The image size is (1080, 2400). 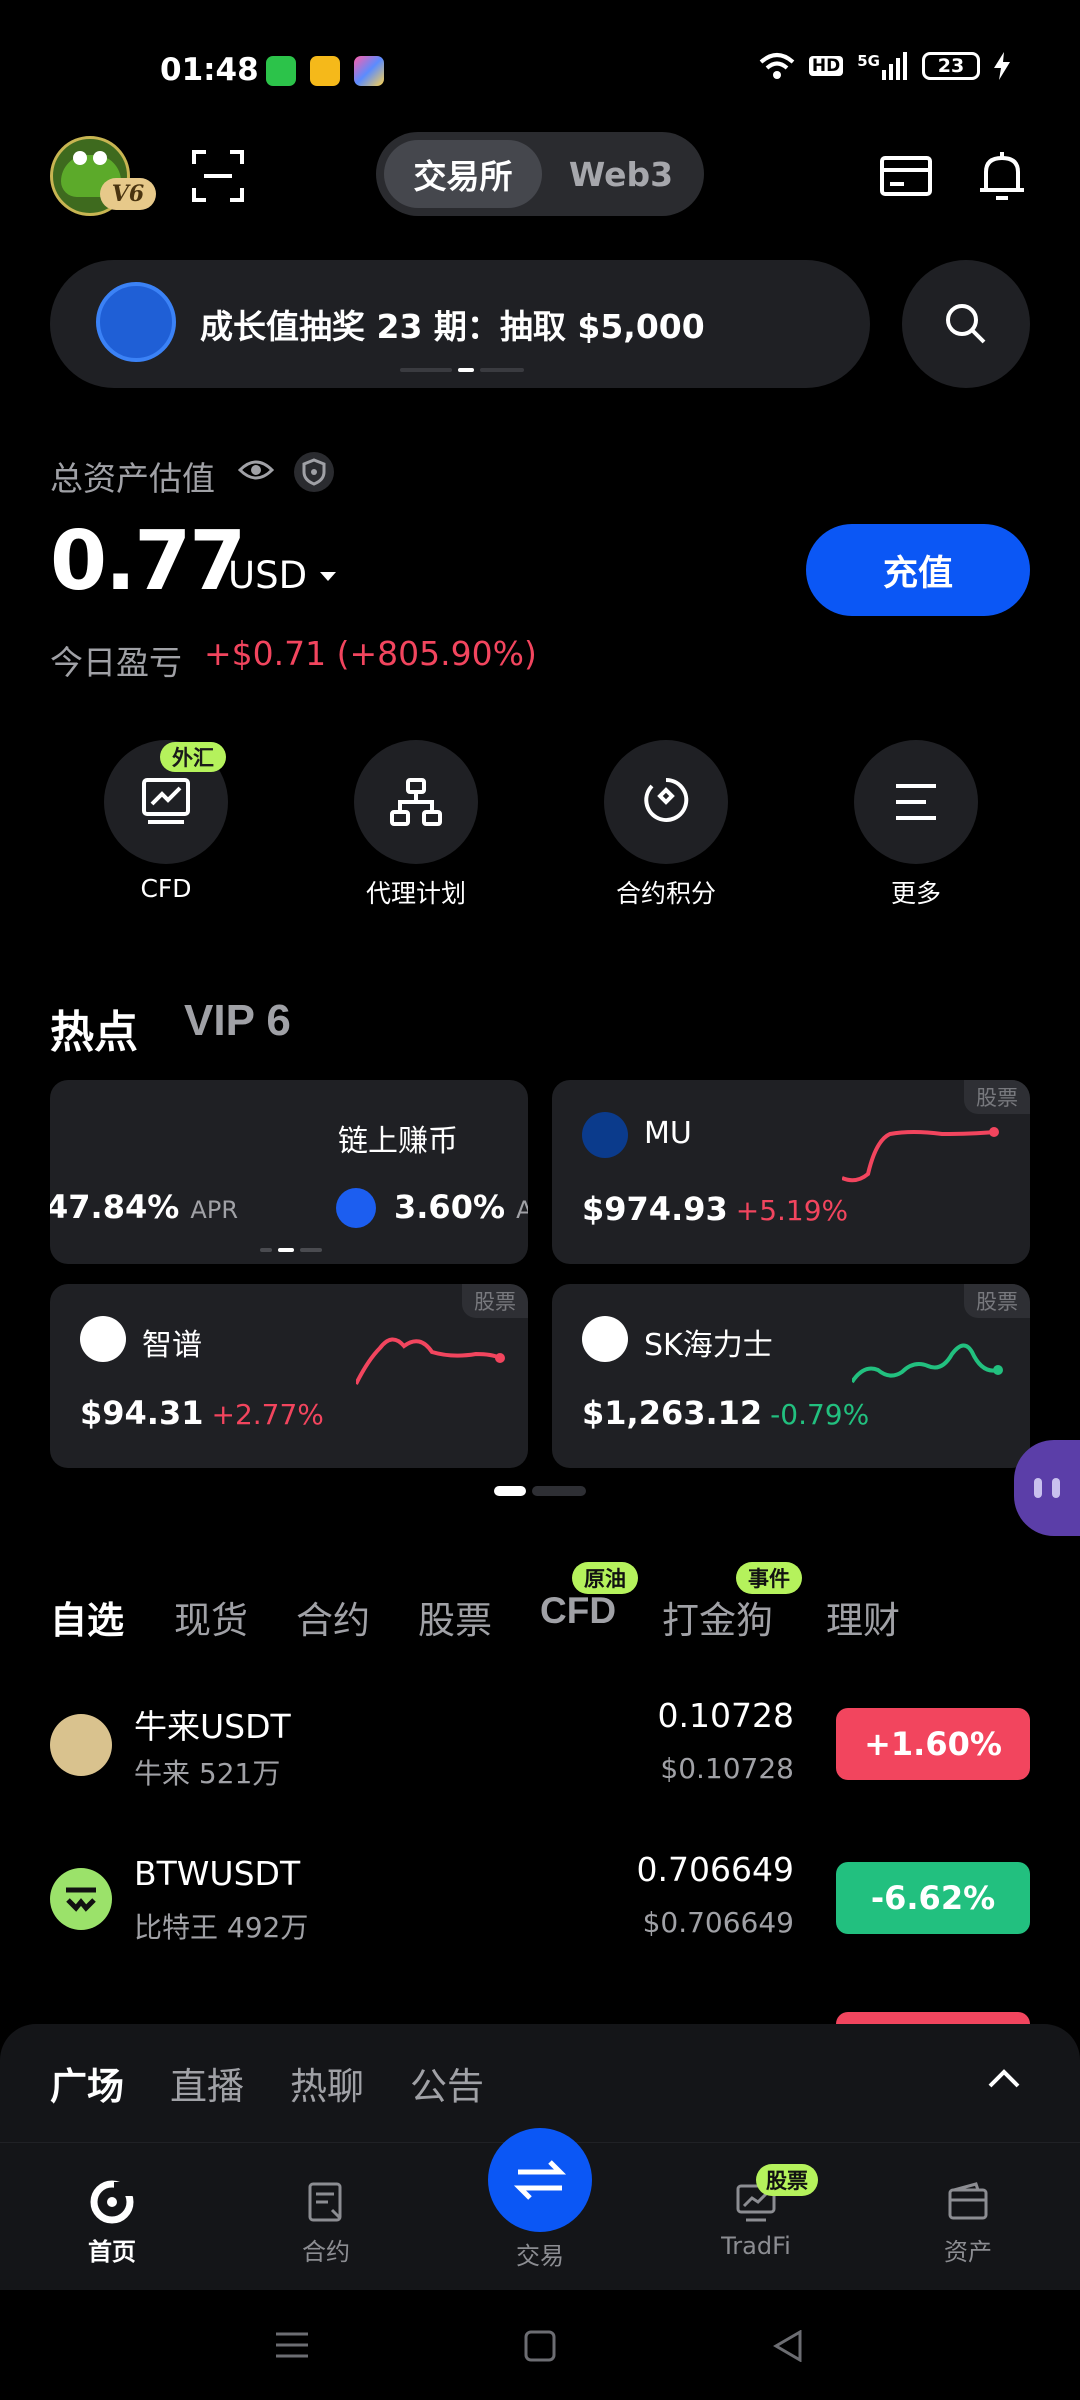 What do you see at coordinates (452, 326) in the screenshot?
I see `promo-banner-text: 成长值抽奖 23 期：抽取 $5,000` at bounding box center [452, 326].